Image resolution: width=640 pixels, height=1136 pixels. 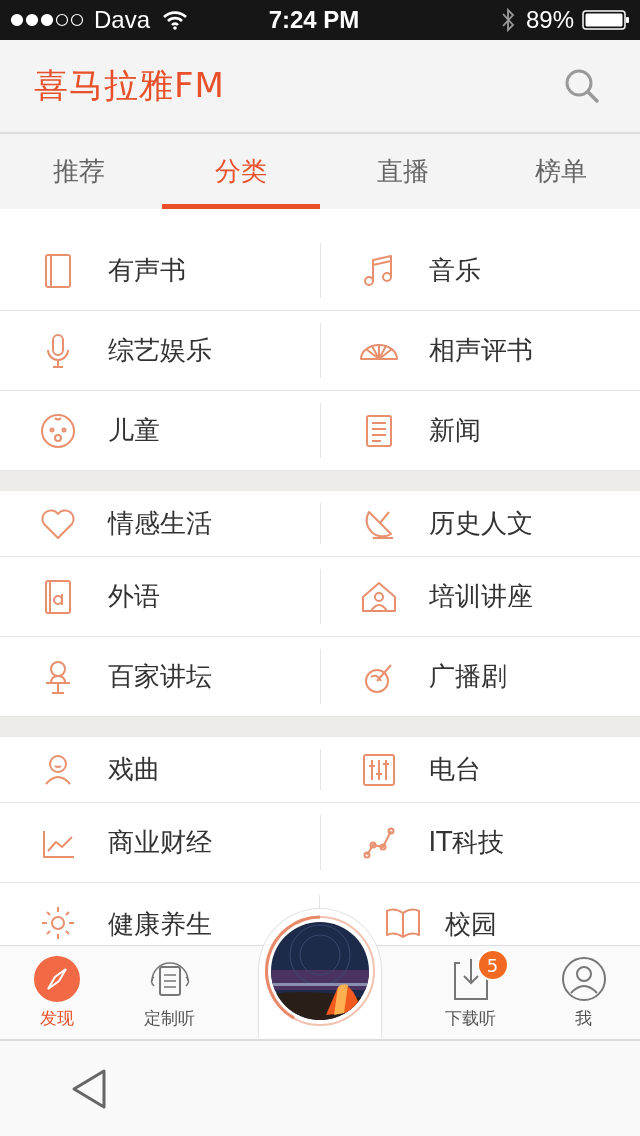 I want to click on category-tab: 推荐, so click(x=79, y=171).